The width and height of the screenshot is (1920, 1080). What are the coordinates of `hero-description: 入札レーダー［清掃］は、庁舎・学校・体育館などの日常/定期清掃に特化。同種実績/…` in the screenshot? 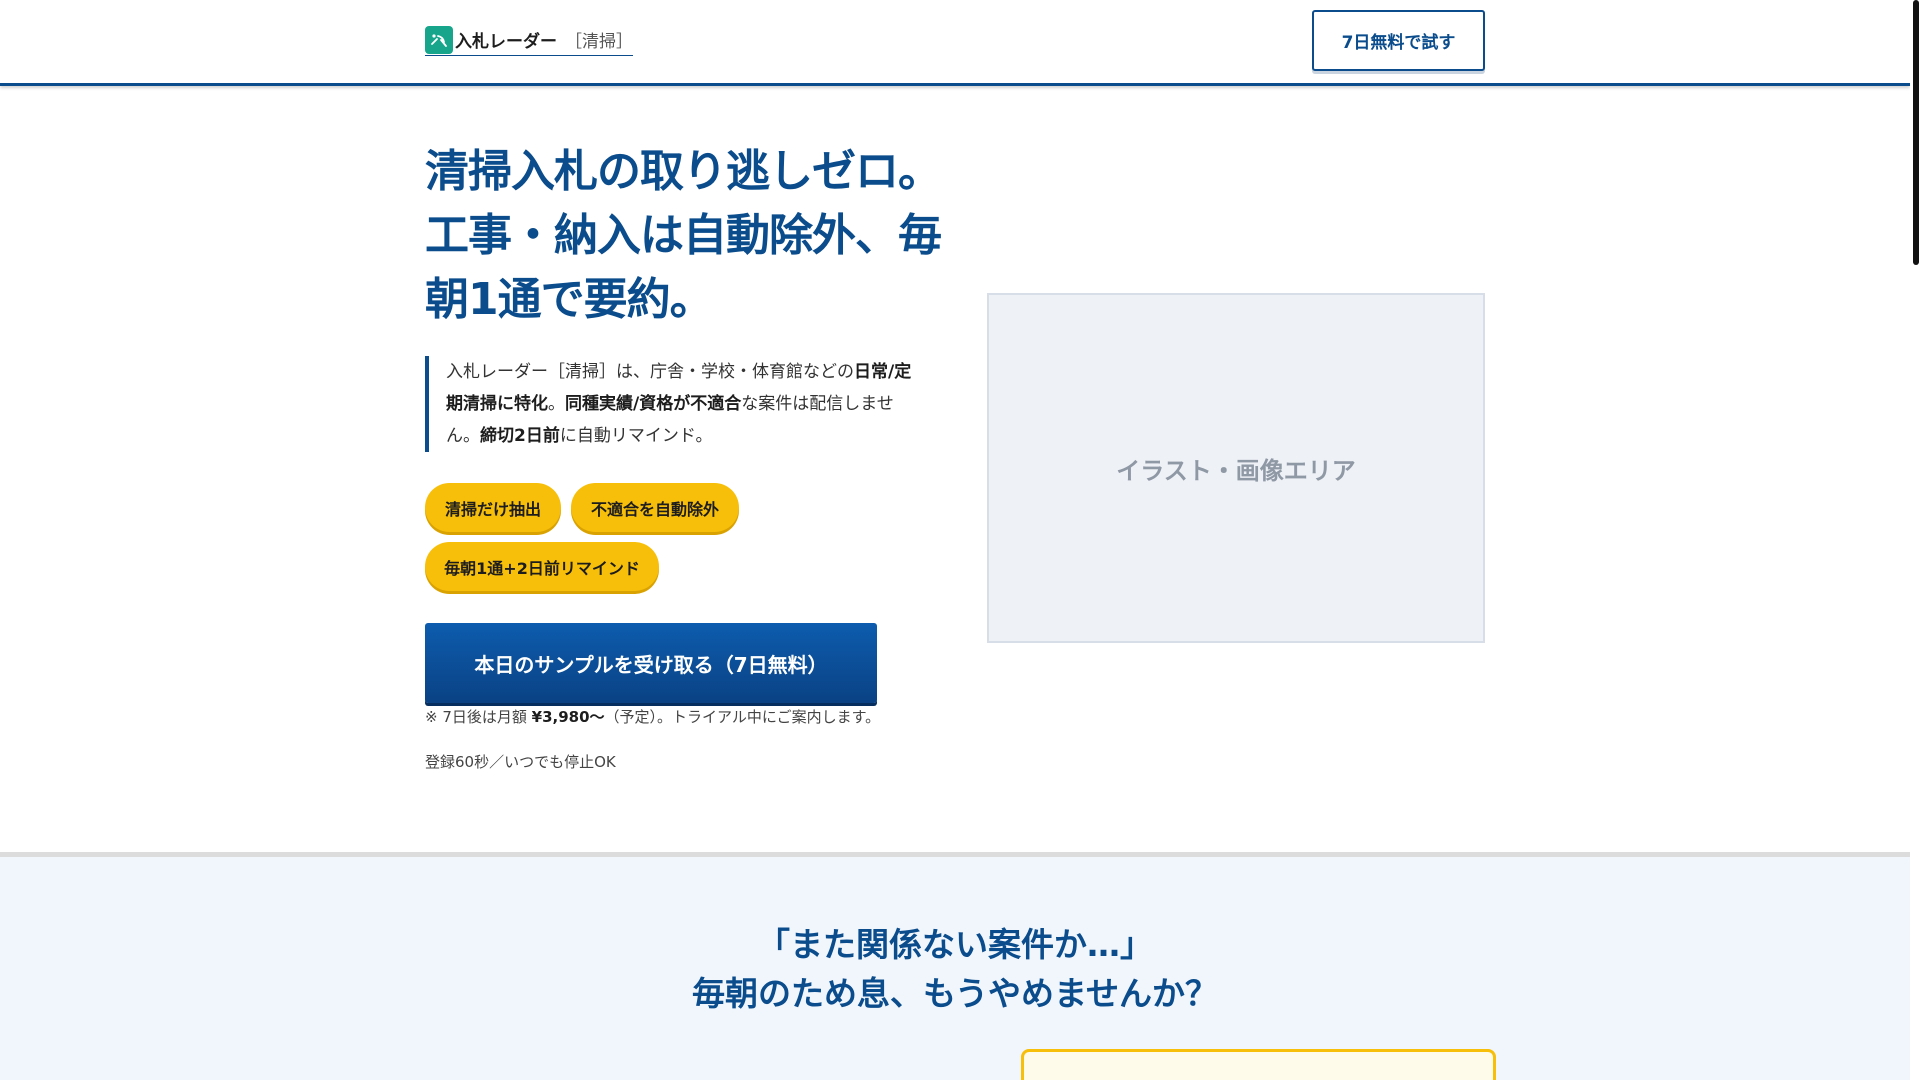 It's located at (675, 404).